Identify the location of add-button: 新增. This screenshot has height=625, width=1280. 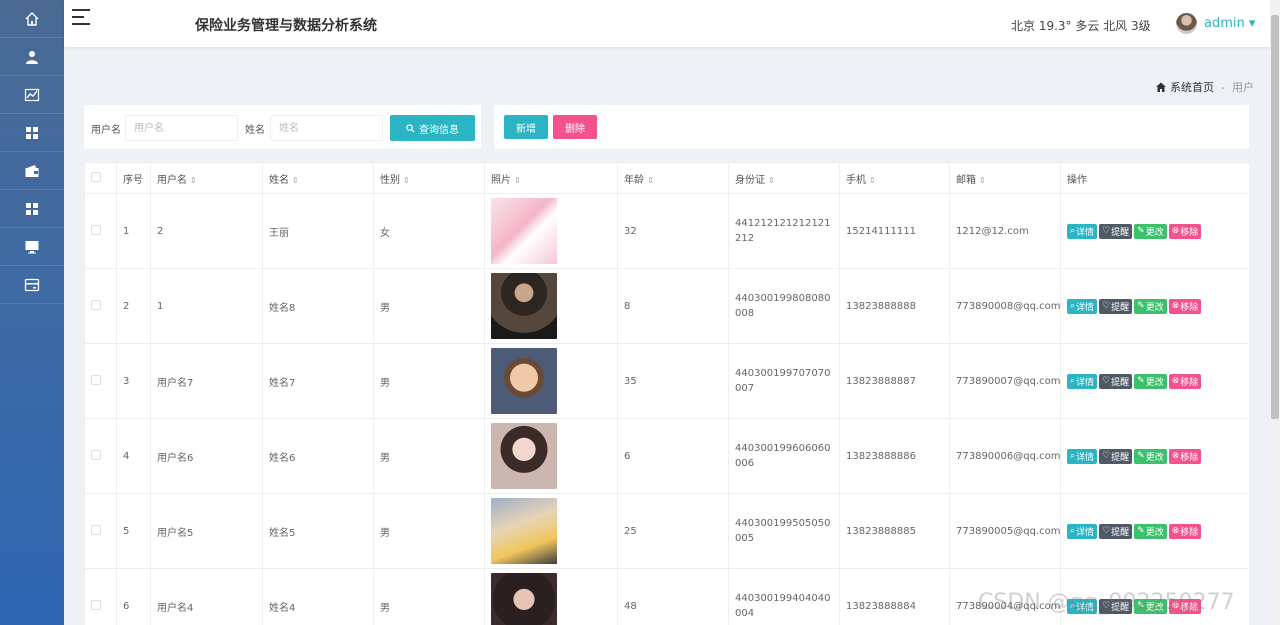
(526, 127).